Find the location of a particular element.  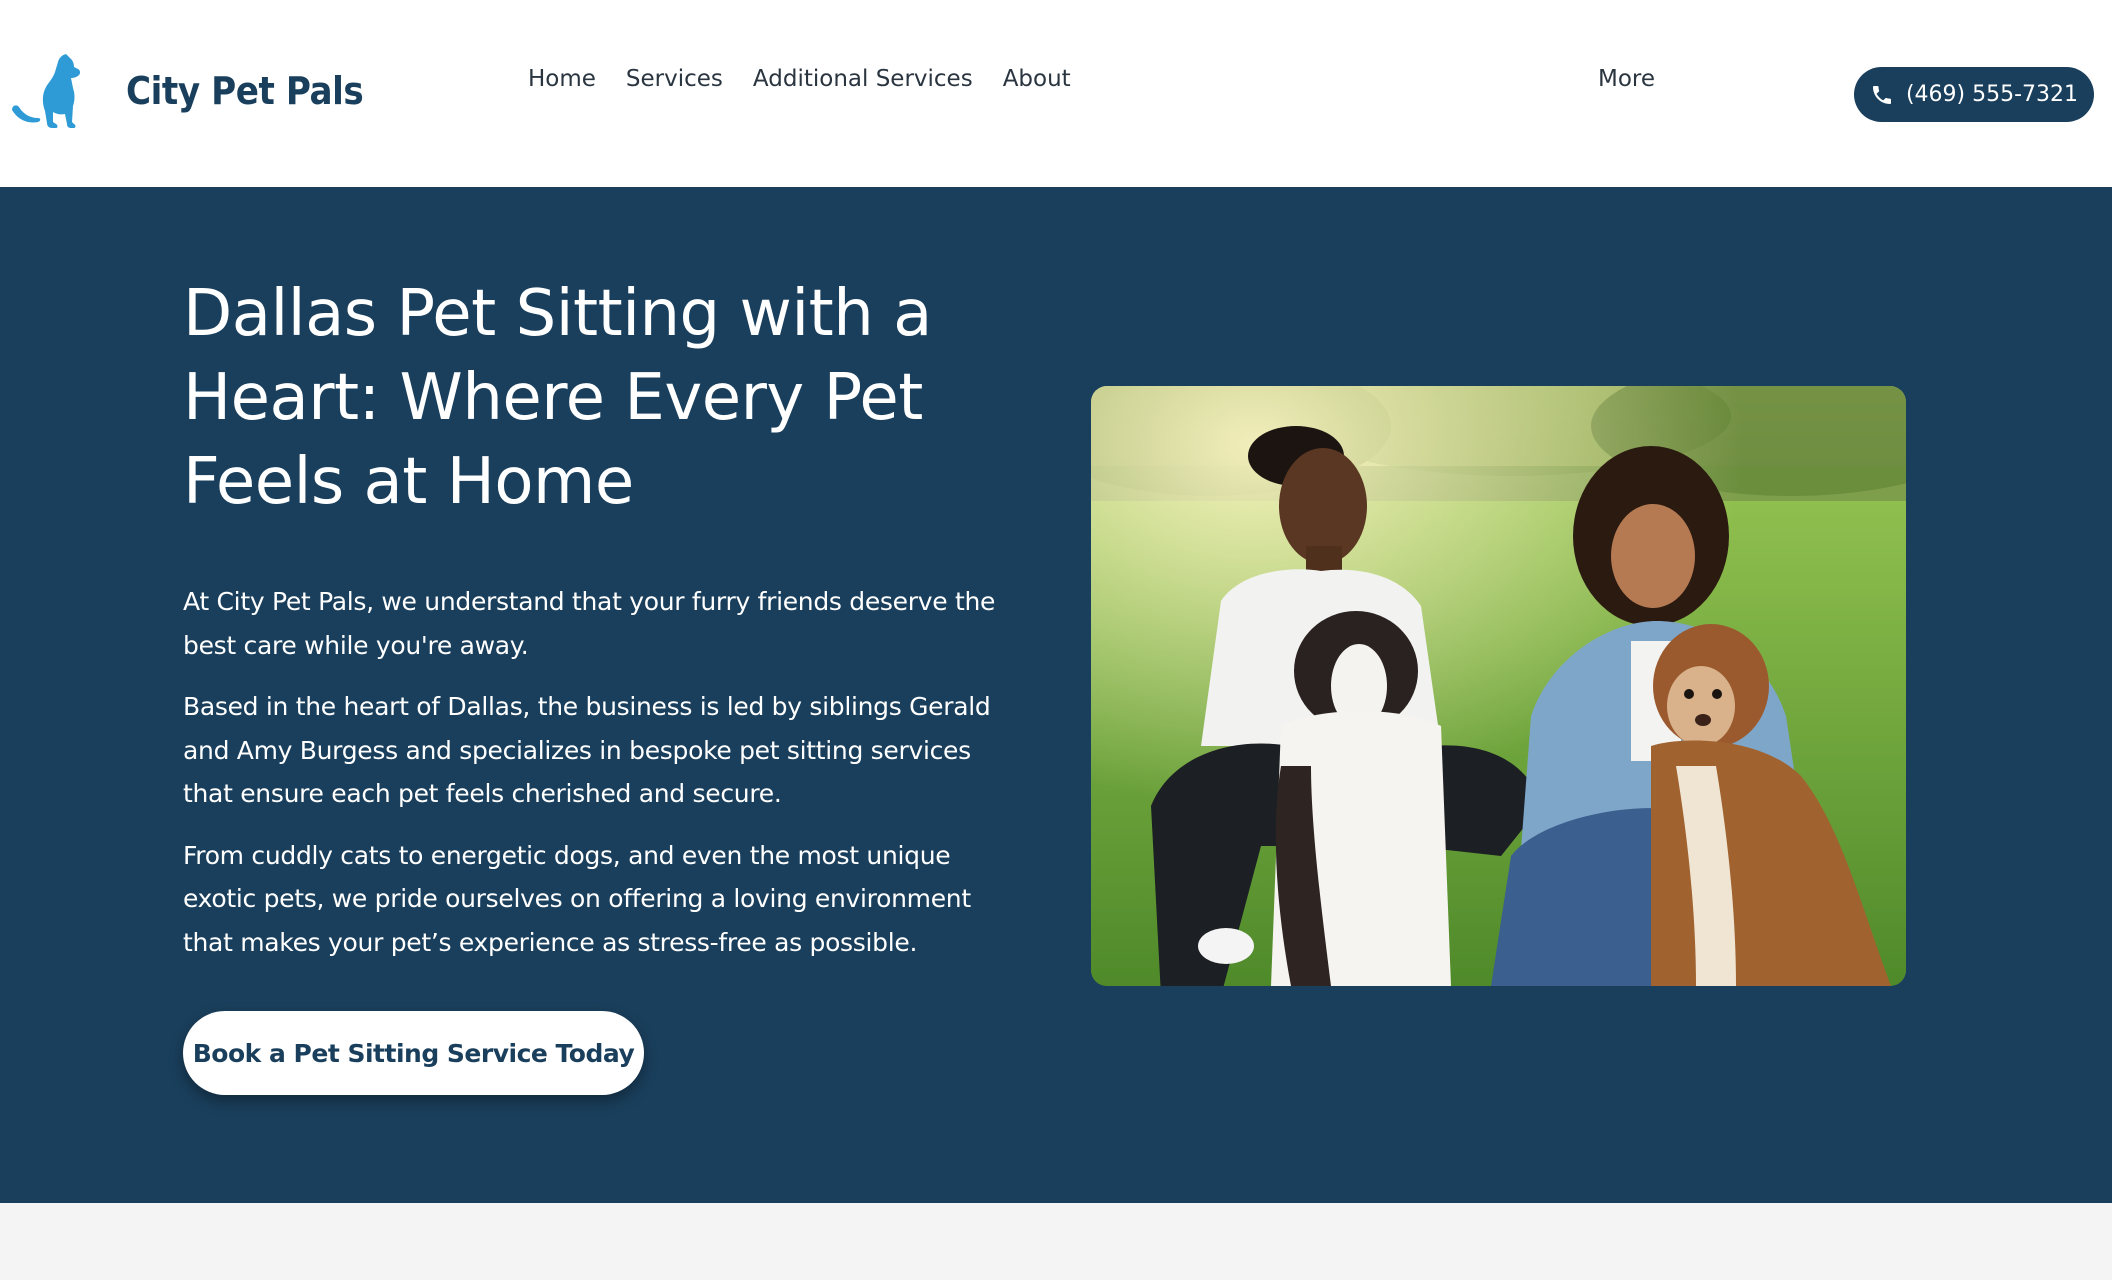

main-nav: Home Services Additional Services About is located at coordinates (799, 79).